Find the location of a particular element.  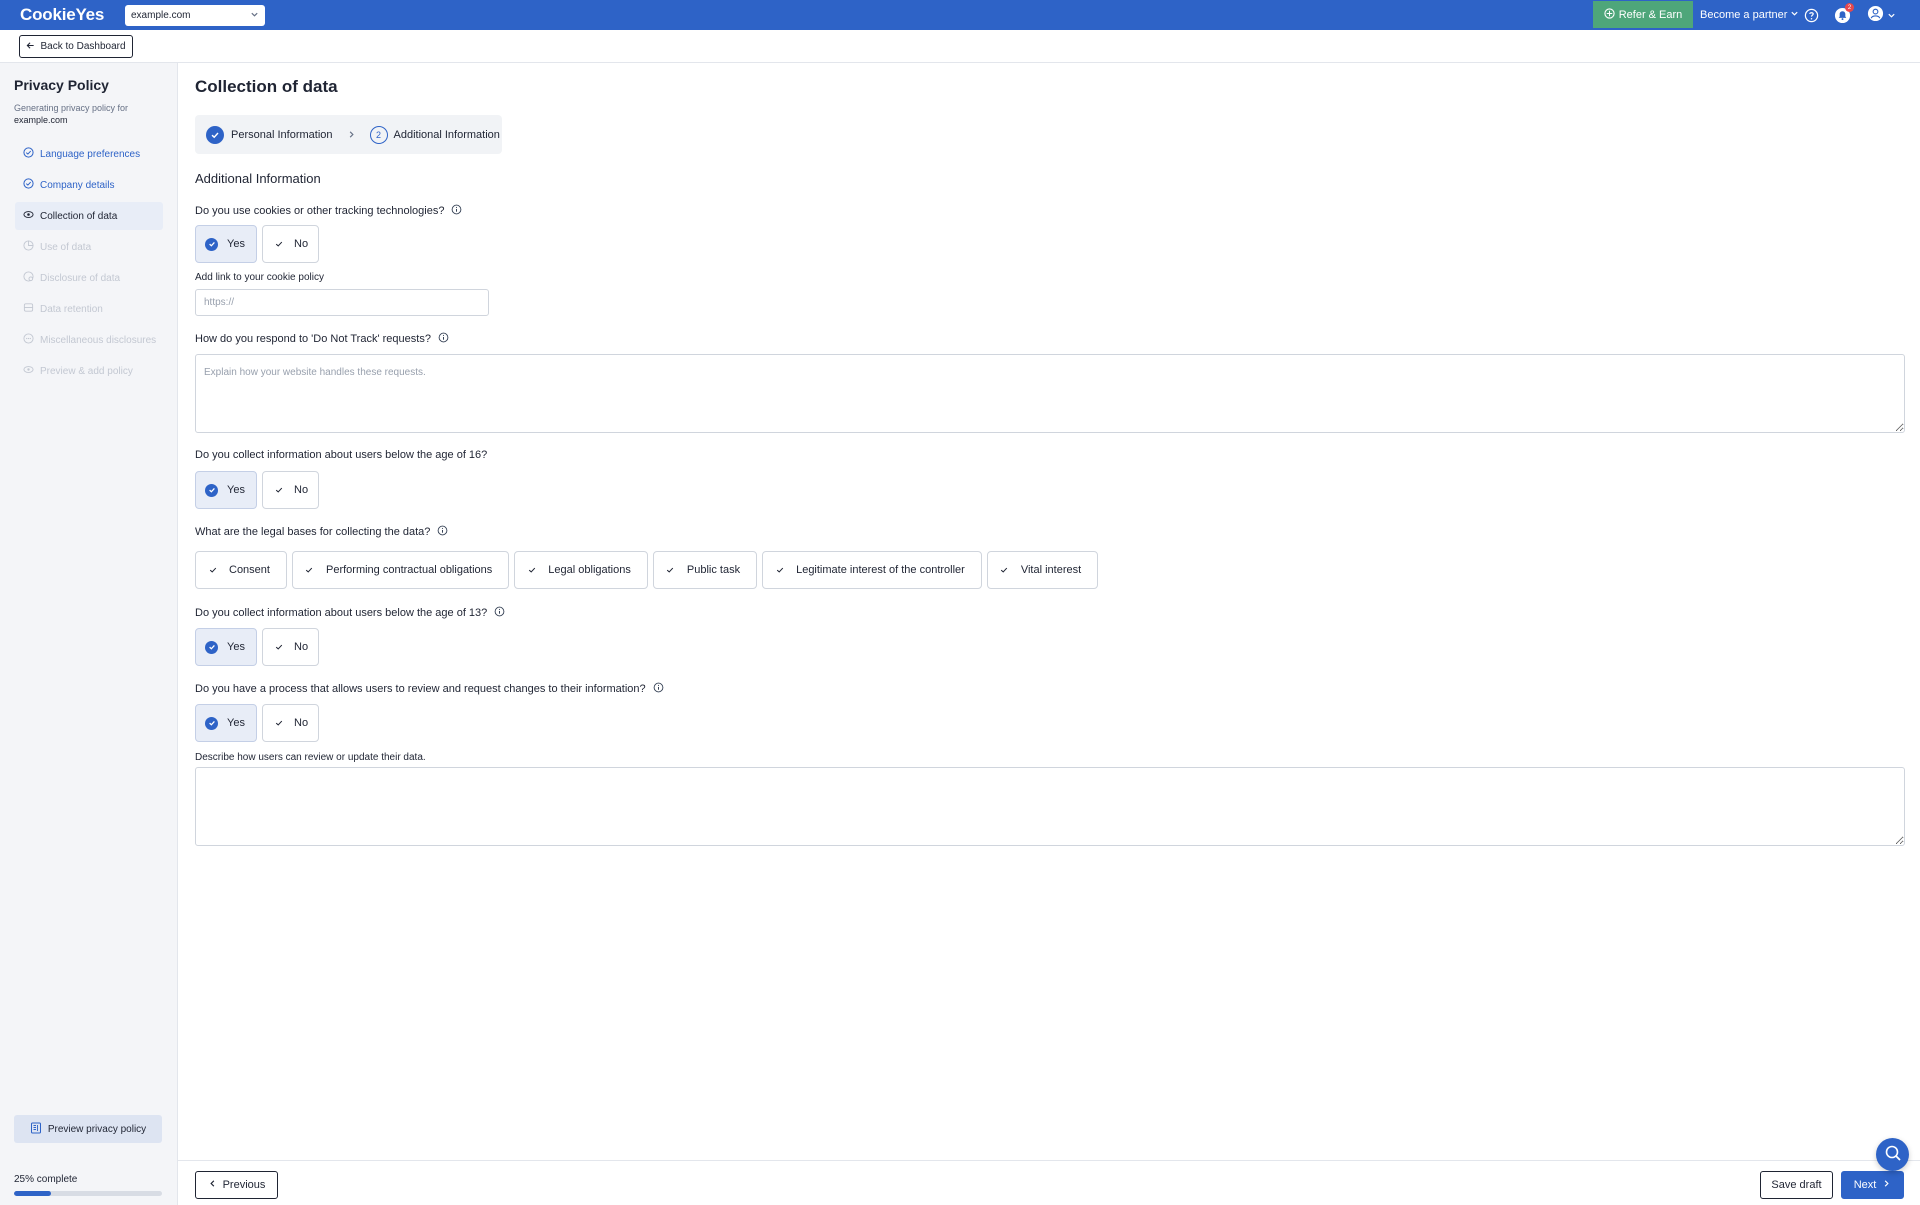

age16-no-option: No is located at coordinates (290, 490).